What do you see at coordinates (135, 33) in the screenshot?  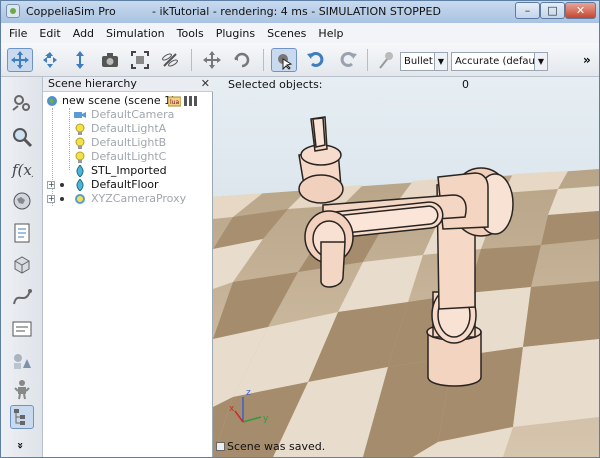 I see `menu-simulation: Simulation` at bounding box center [135, 33].